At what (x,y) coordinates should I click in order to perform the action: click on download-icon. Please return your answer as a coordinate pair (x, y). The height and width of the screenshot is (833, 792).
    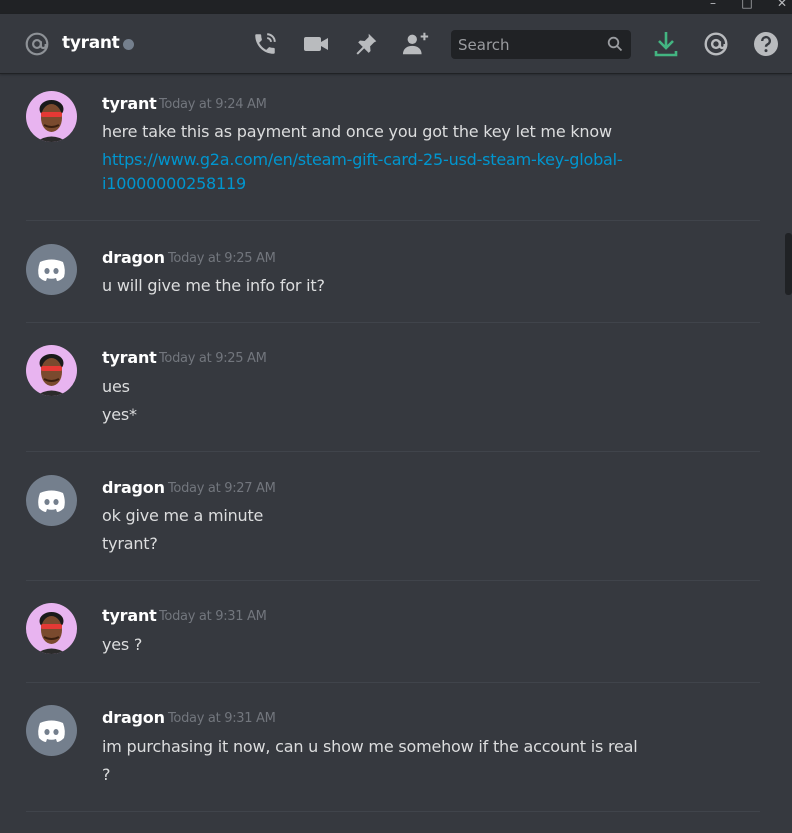
    Looking at the image, I should click on (666, 44).